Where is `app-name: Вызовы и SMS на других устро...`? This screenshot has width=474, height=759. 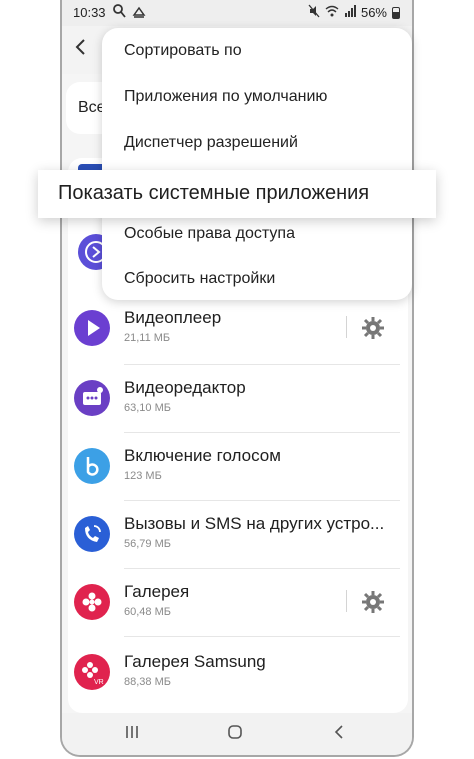 app-name: Вызовы и SMS на других устро... is located at coordinates (254, 523).